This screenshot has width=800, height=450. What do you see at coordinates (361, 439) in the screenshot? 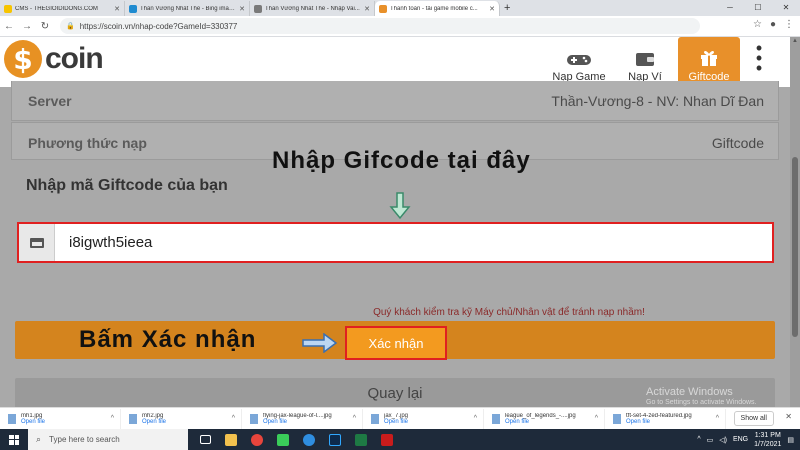
I see `excel-icon` at bounding box center [361, 439].